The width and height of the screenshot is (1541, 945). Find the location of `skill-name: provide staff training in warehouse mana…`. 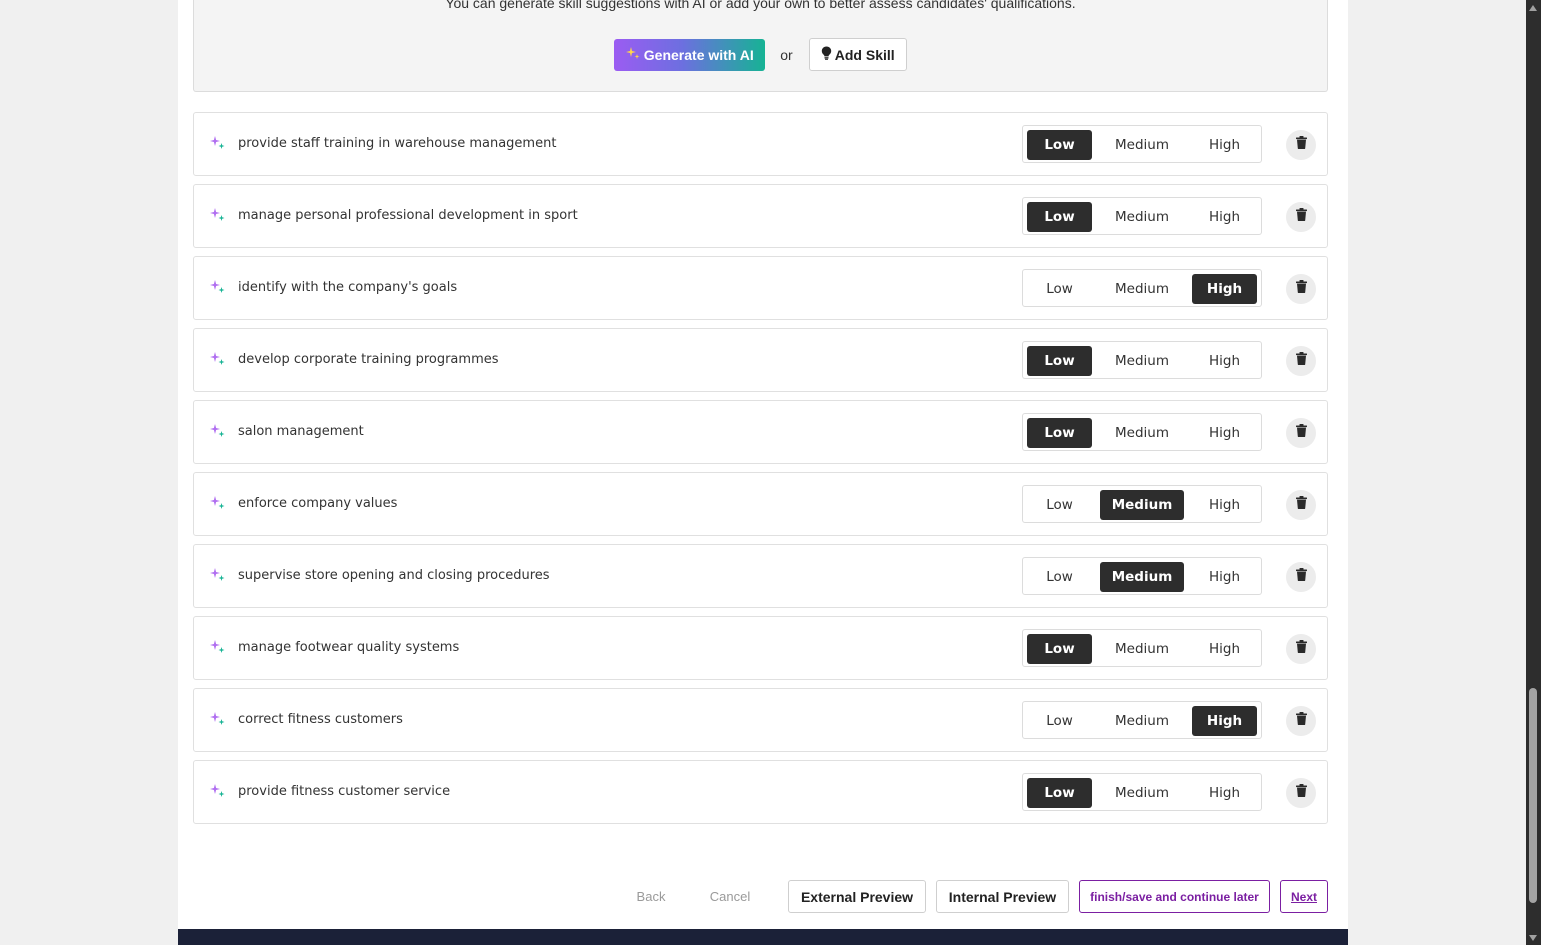

skill-name: provide staff training in warehouse mana… is located at coordinates (397, 143).